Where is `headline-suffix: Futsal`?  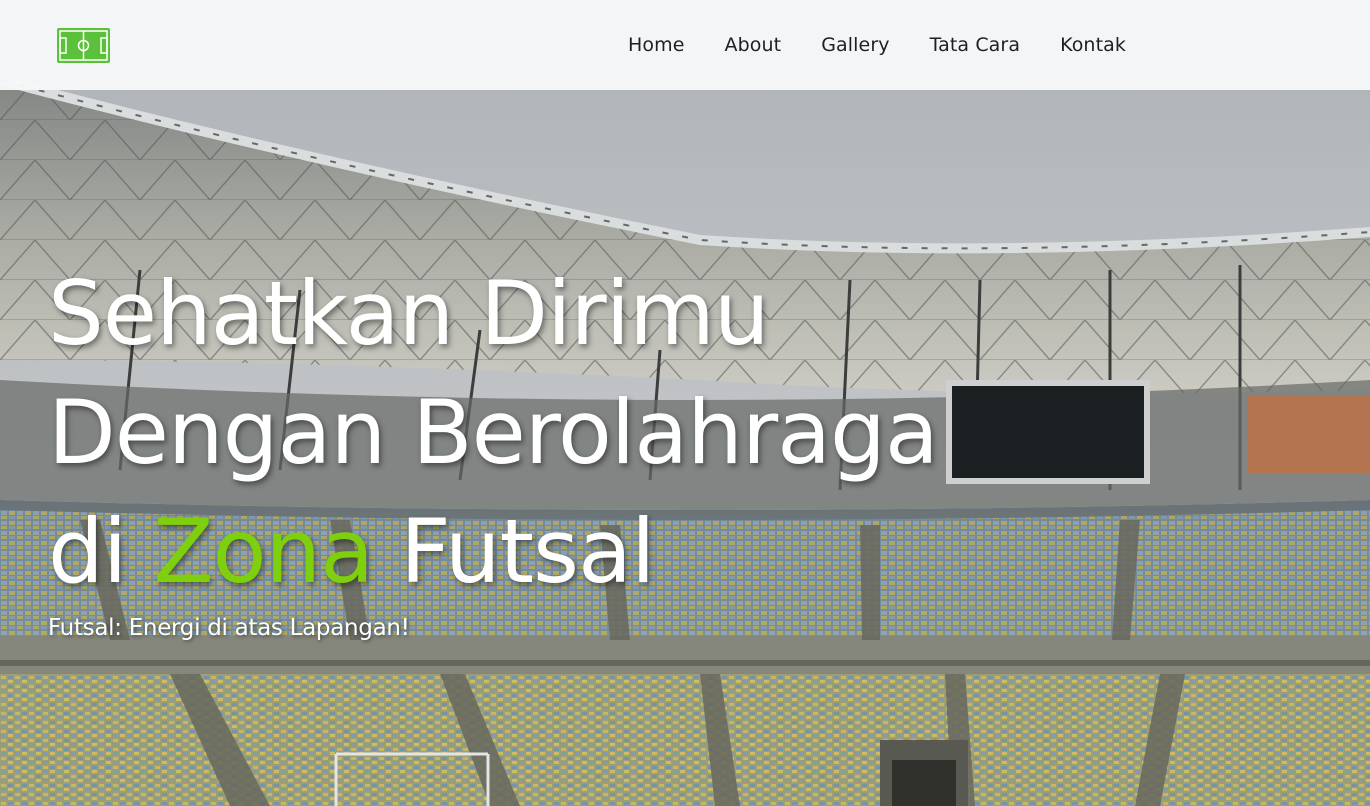
headline-suffix: Futsal is located at coordinates (514, 551).